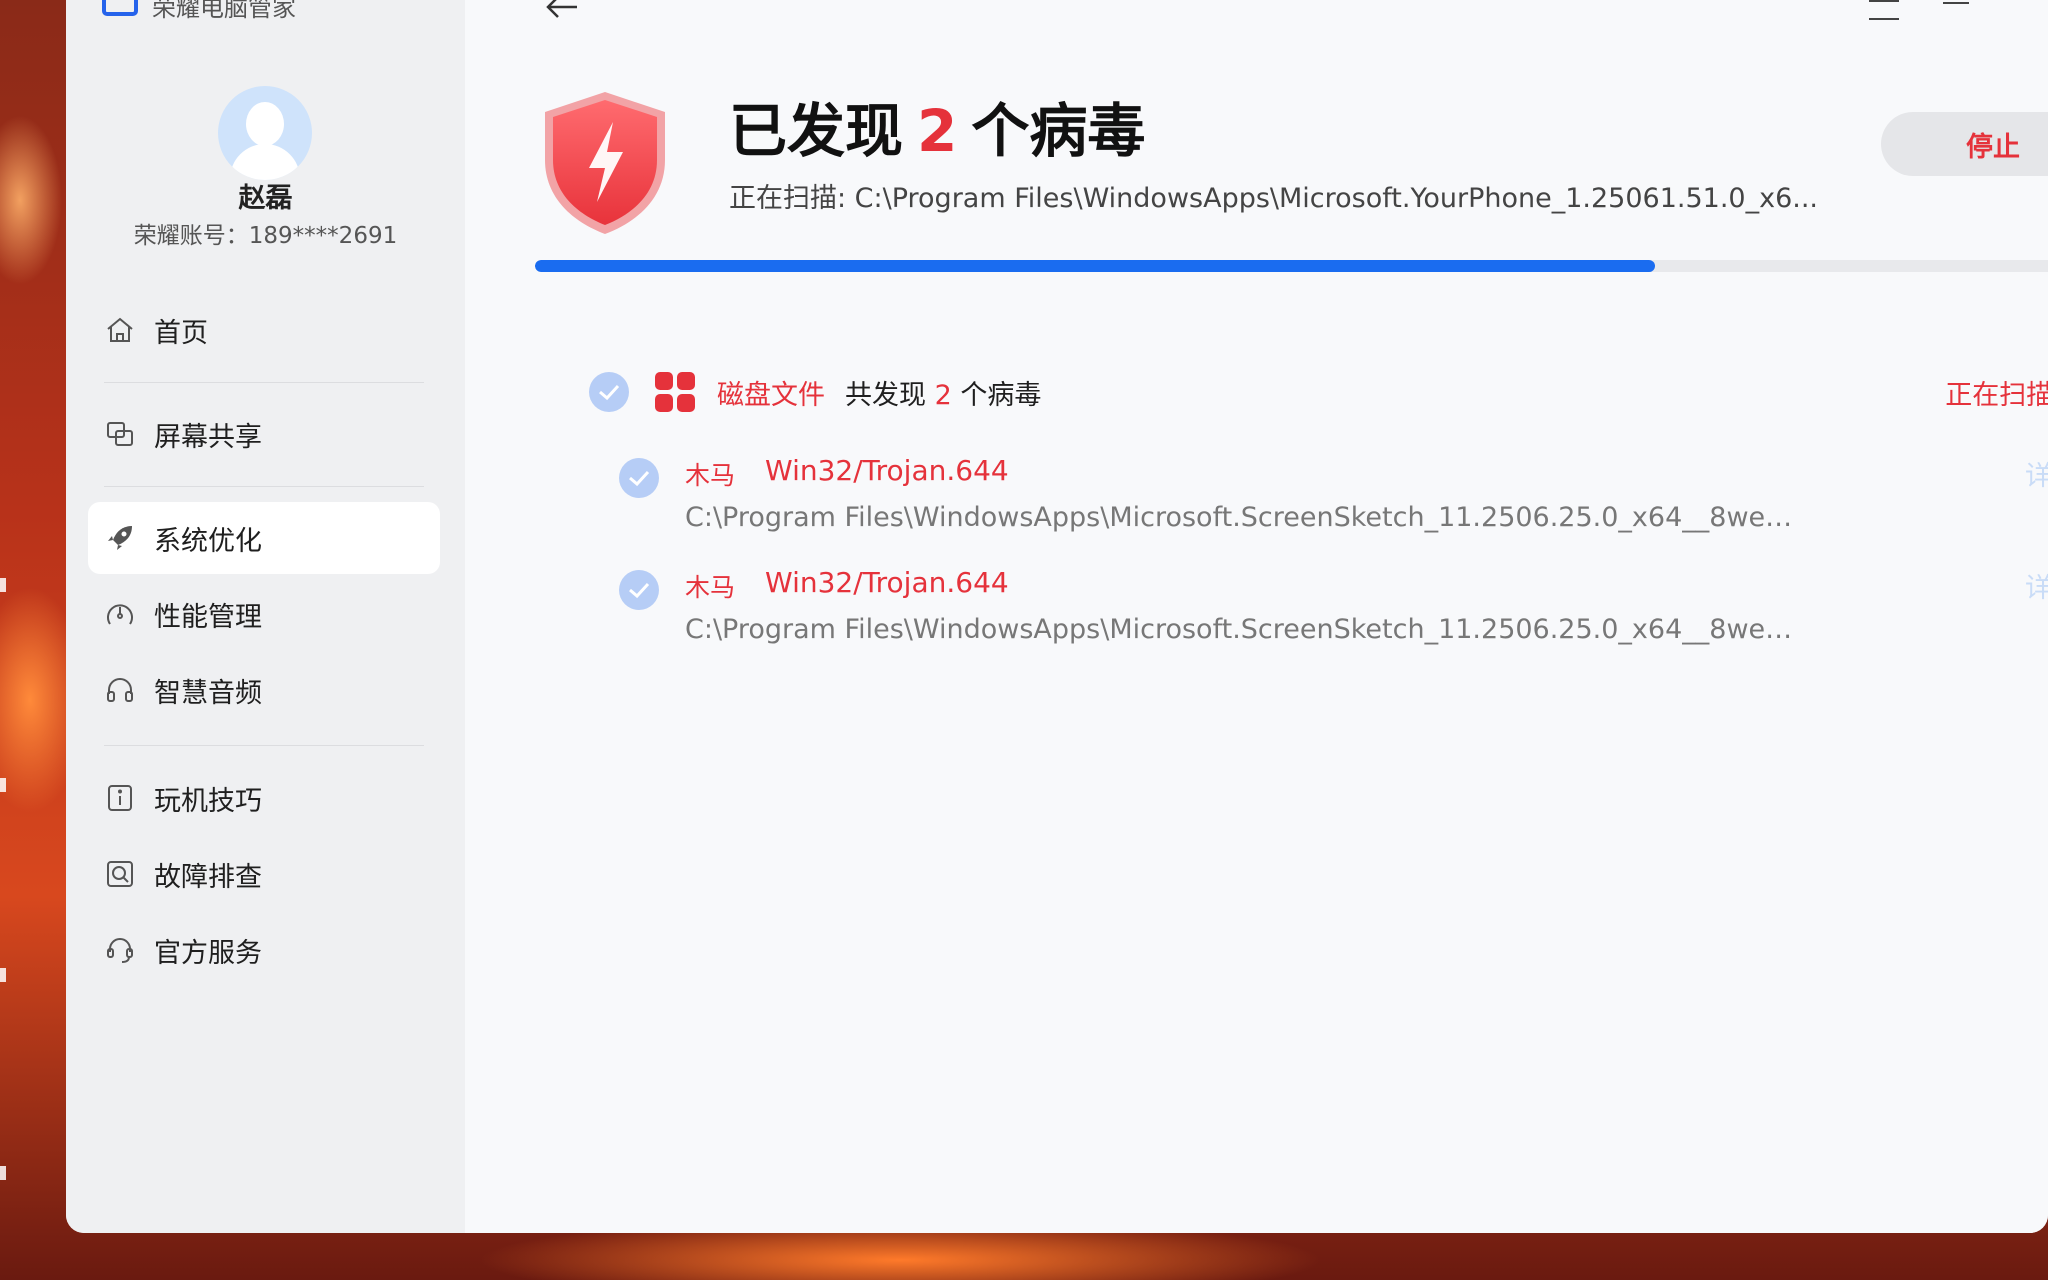 The height and width of the screenshot is (1280, 2048). Describe the element at coordinates (1956, 3) in the screenshot. I see `minimize-icon` at that location.